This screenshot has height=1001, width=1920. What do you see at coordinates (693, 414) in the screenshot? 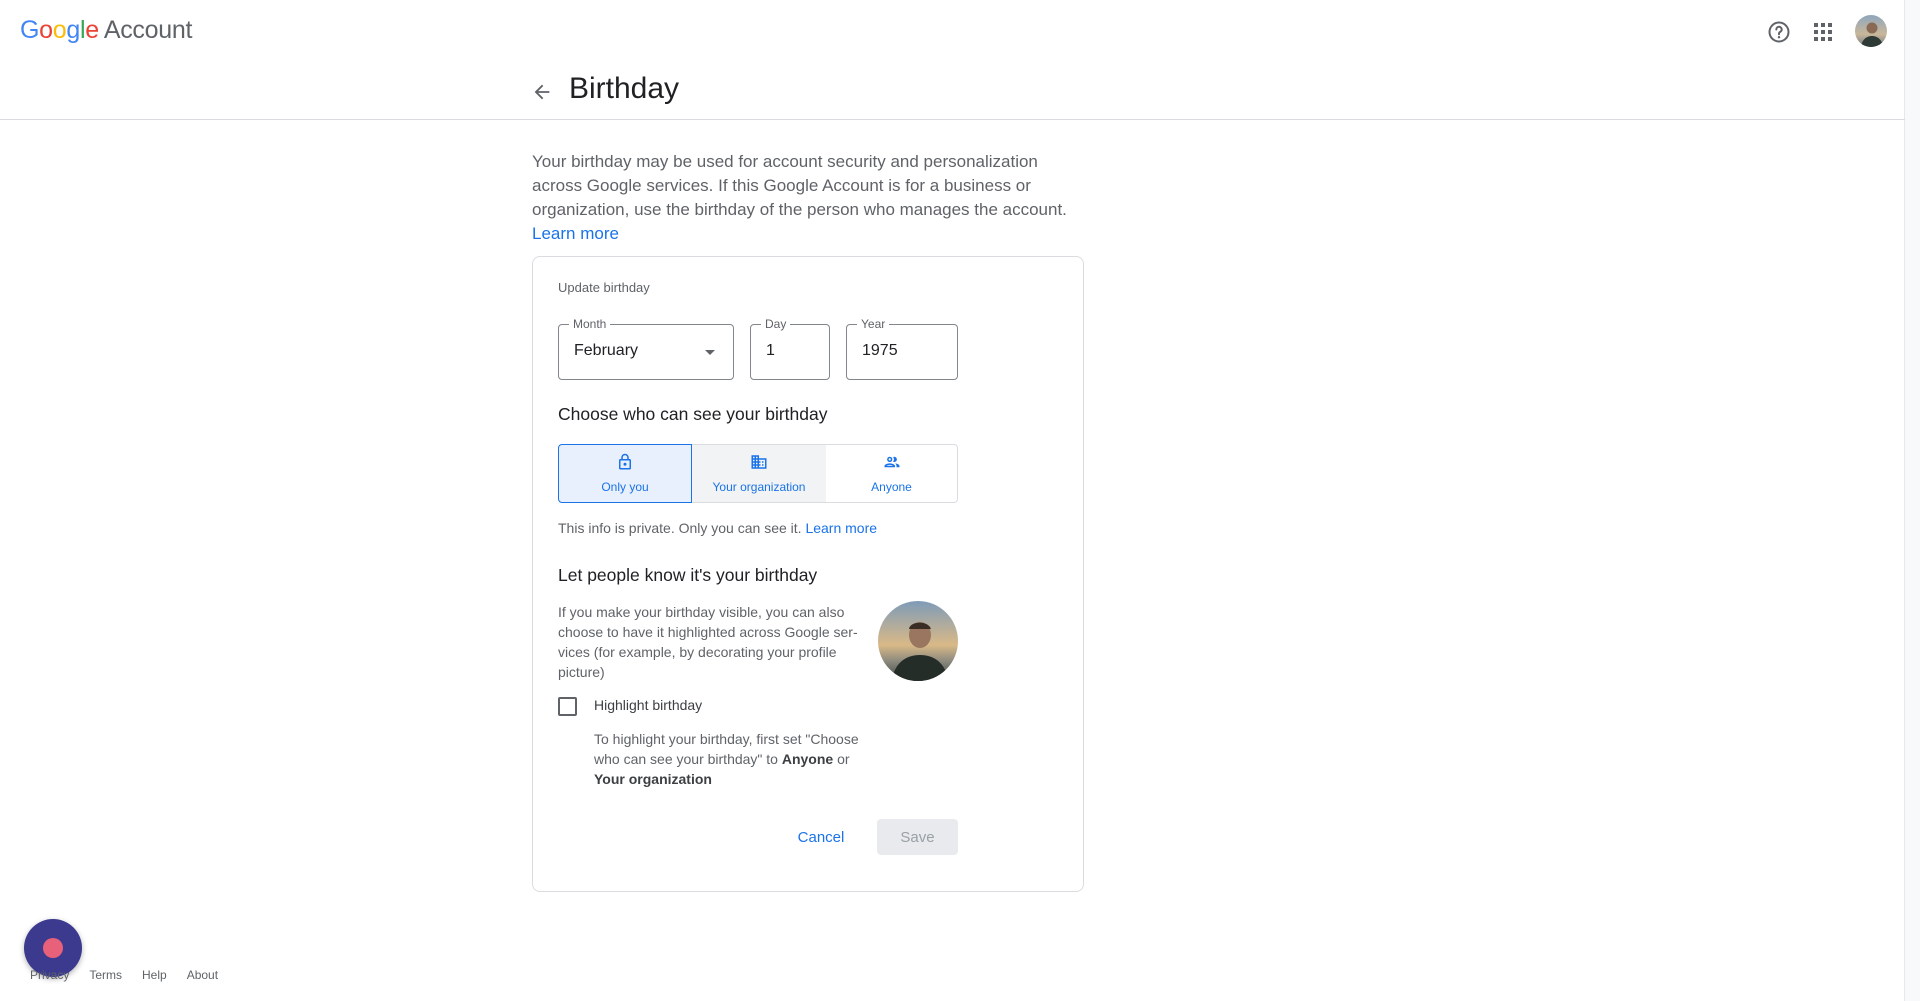
I see `visibility-heading: Choose who can see your birthday` at bounding box center [693, 414].